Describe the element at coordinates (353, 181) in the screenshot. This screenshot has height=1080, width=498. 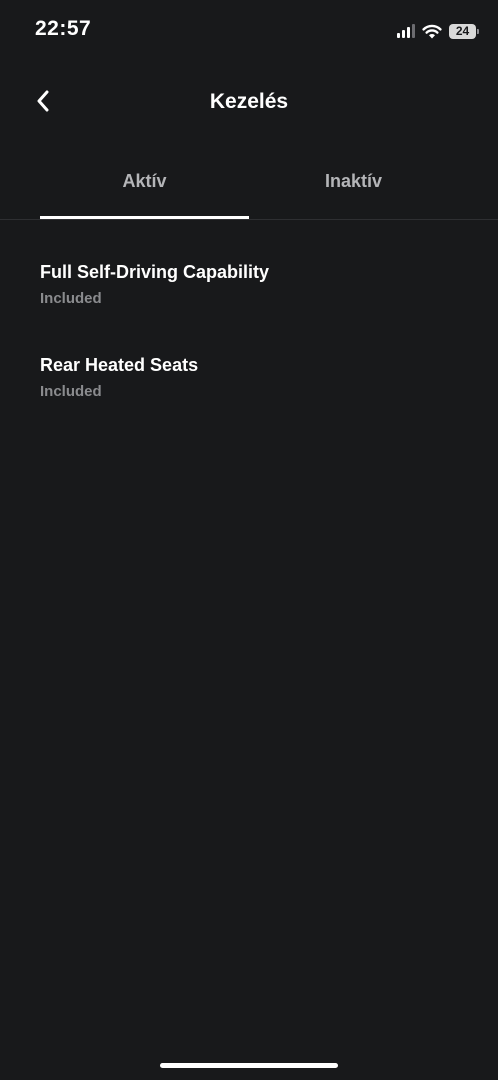
I see `tab-inactive-label: Inaktív` at that location.